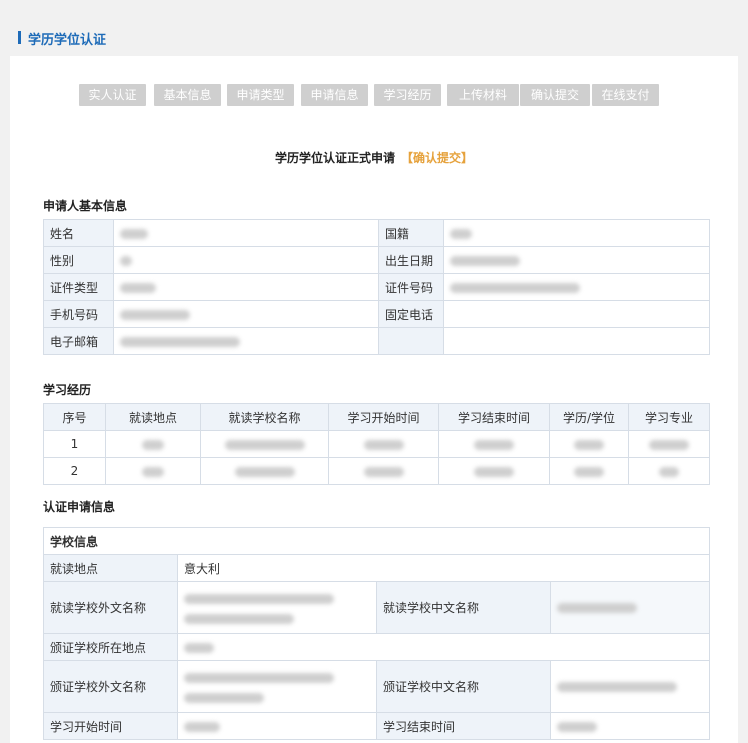 This screenshot has height=743, width=748. Describe the element at coordinates (110, 686) in the screenshot. I see `issuer-foreign-name-label: 颁证学校外文名称` at that location.